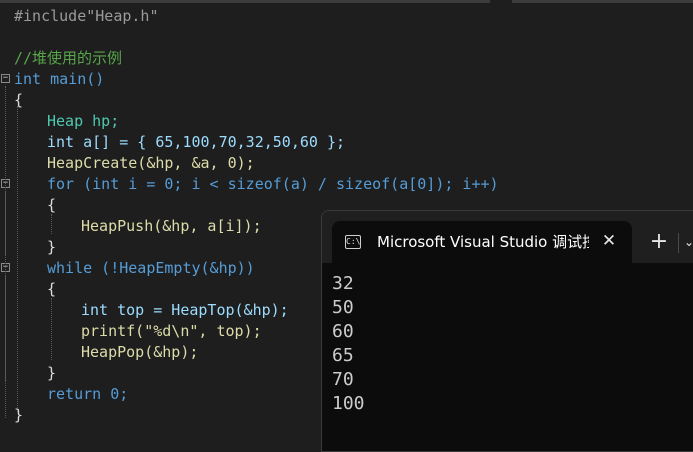 The height and width of the screenshot is (452, 693). What do you see at coordinates (609, 241) in the screenshot?
I see `close-icon: ✕` at bounding box center [609, 241].